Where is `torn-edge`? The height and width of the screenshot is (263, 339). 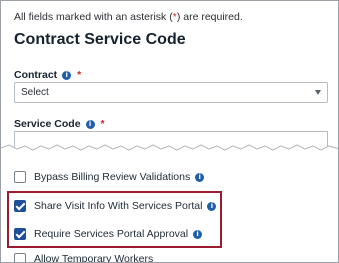 torn-edge is located at coordinates (169, 150).